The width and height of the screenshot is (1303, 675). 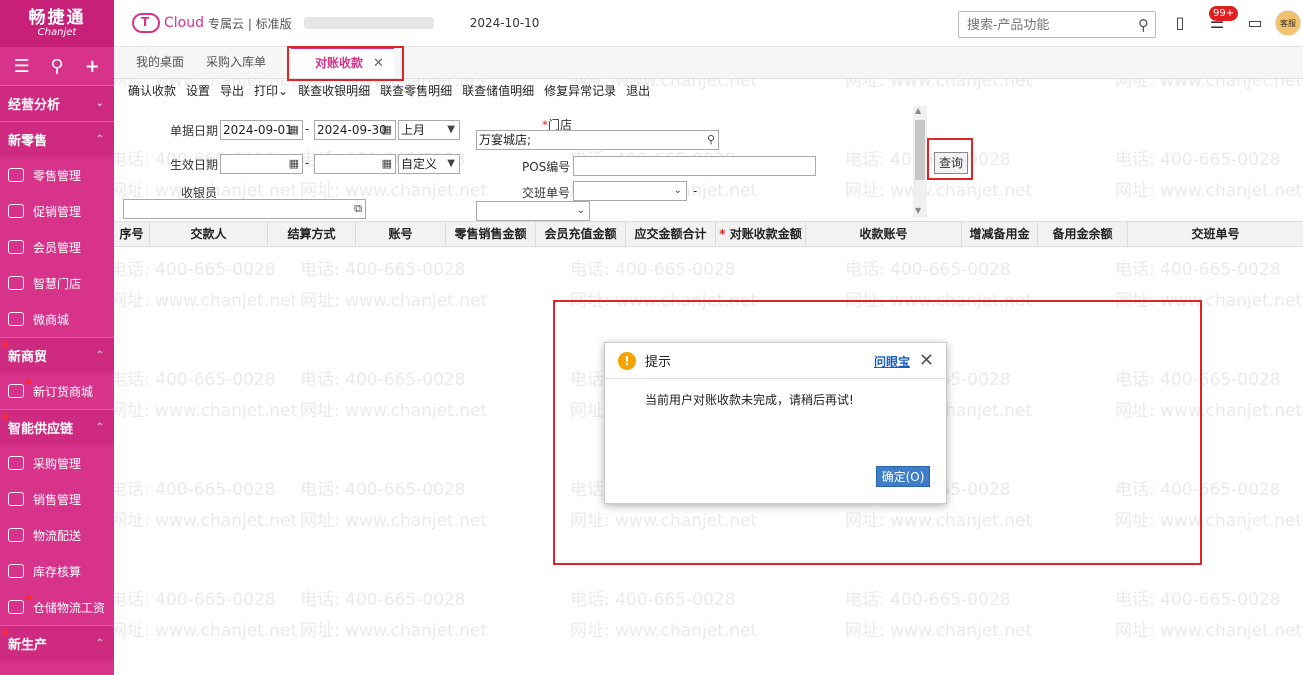 I want to click on exit-button: 退出, so click(x=638, y=90).